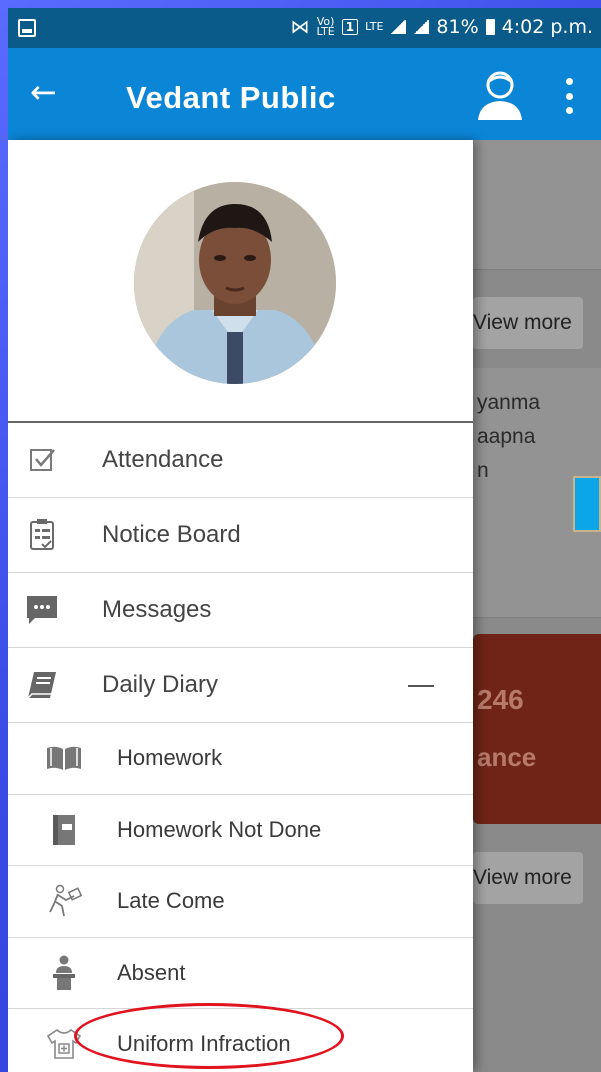 The image size is (601, 1072). Describe the element at coordinates (509, 402) in the screenshot. I see `background-text: yanma` at that location.